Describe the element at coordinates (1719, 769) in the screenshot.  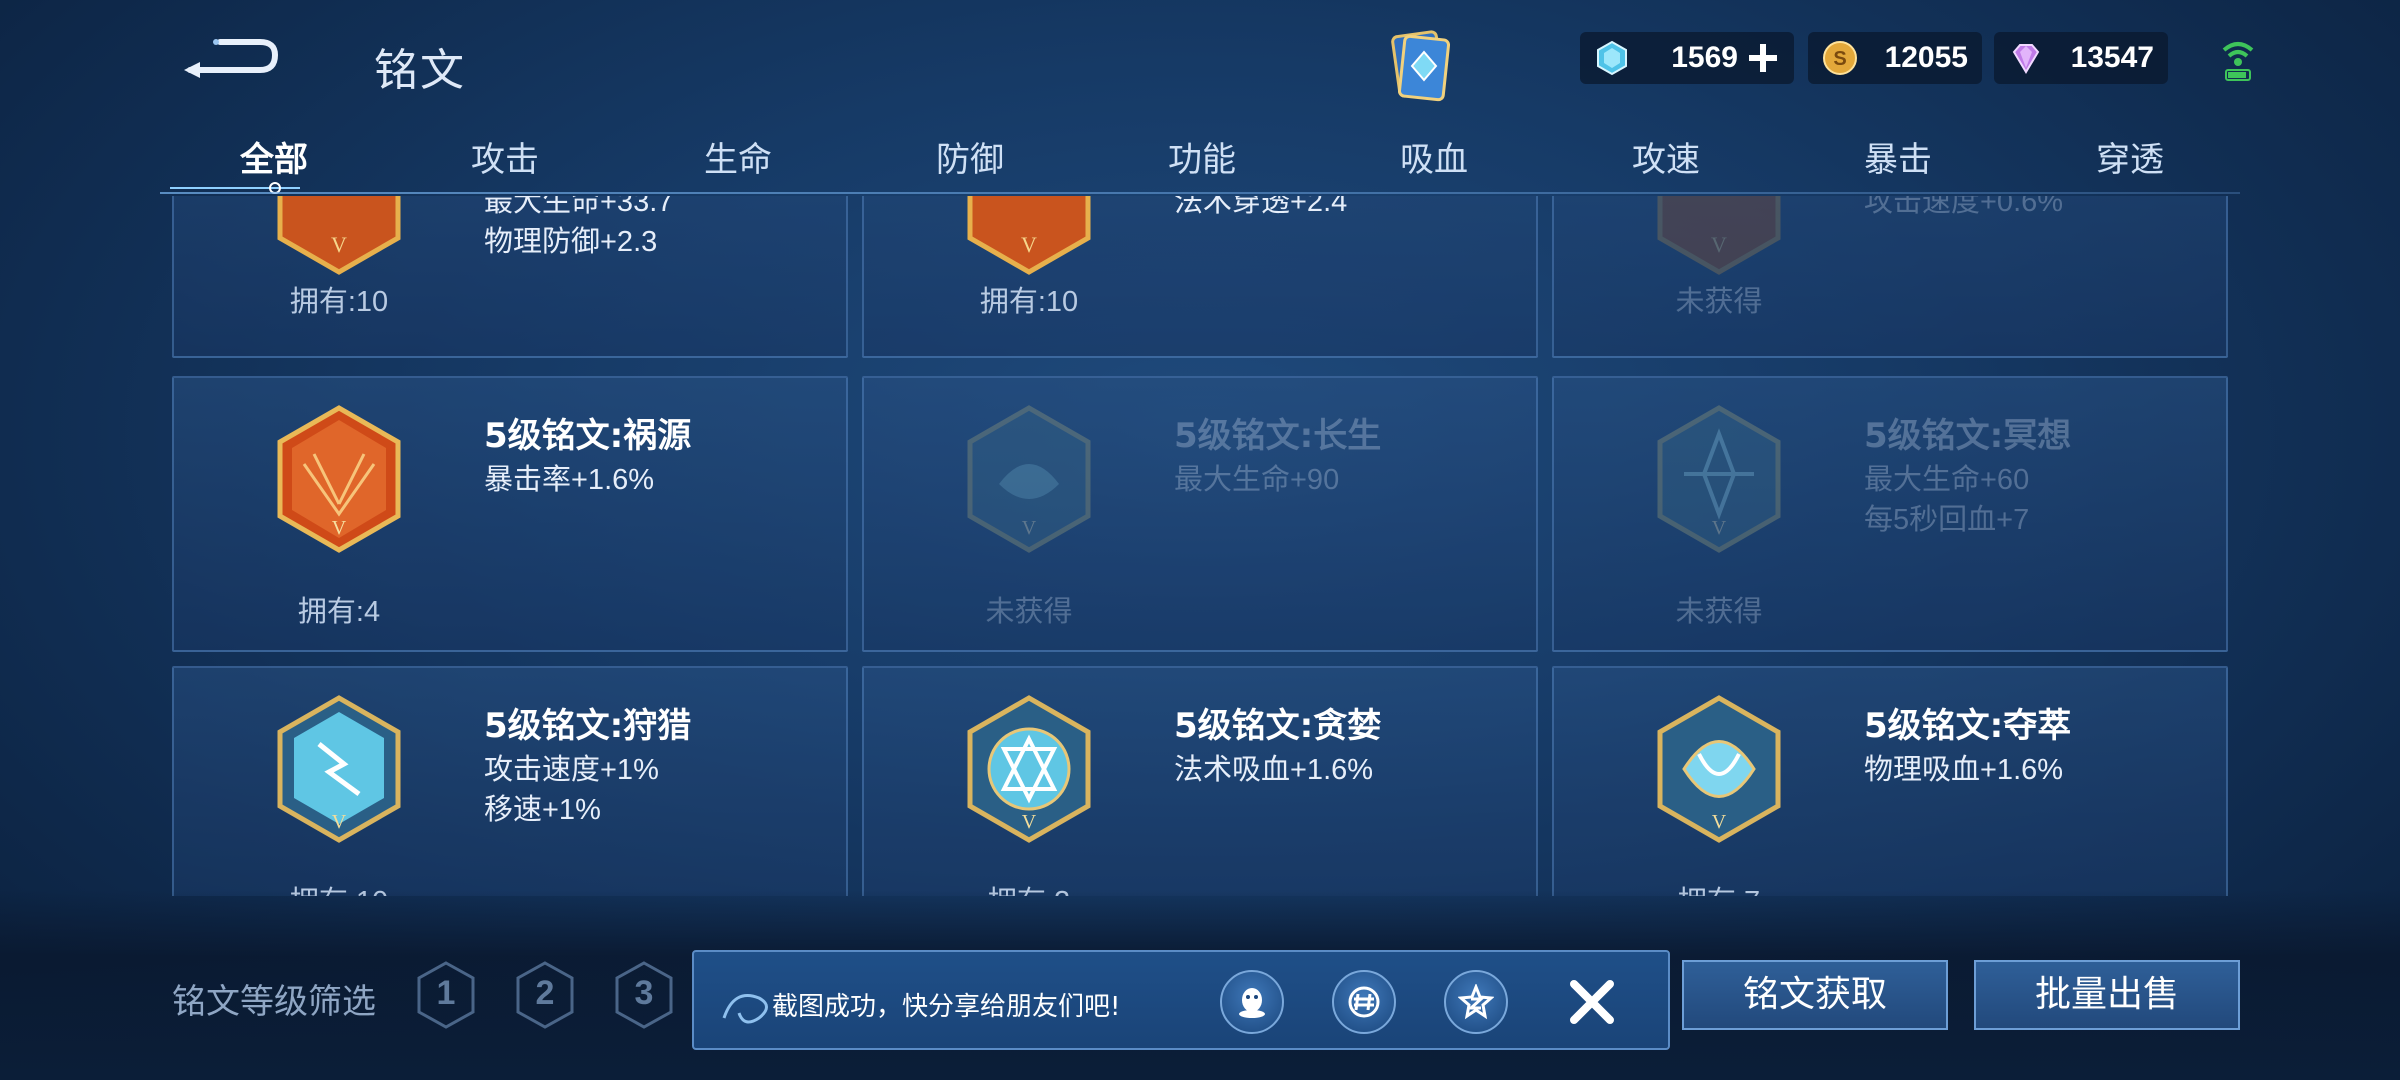
I see `duocui-inscription-icon: V` at that location.